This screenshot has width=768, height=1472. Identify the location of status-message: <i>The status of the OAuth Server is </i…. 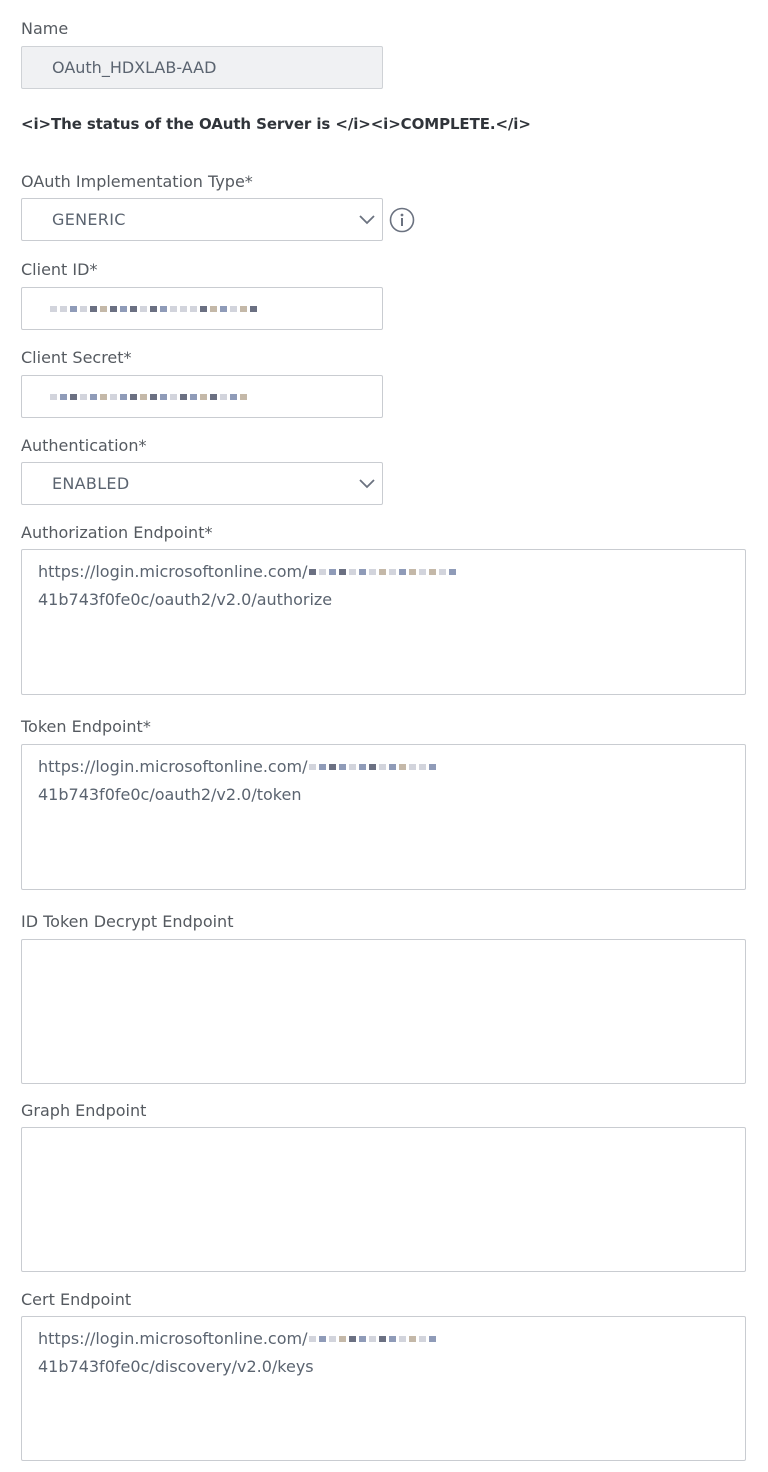
(276, 124).